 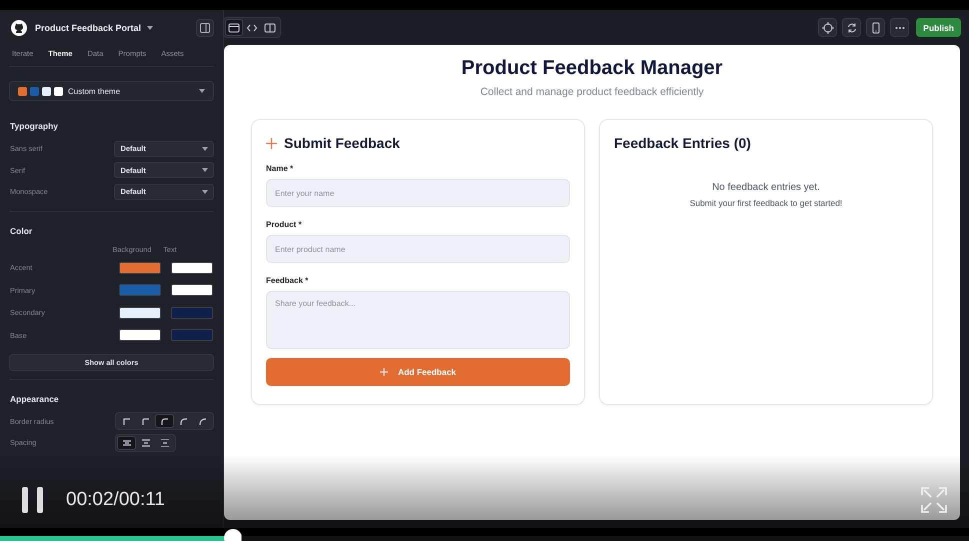 I want to click on pause-icon, so click(x=33, y=500).